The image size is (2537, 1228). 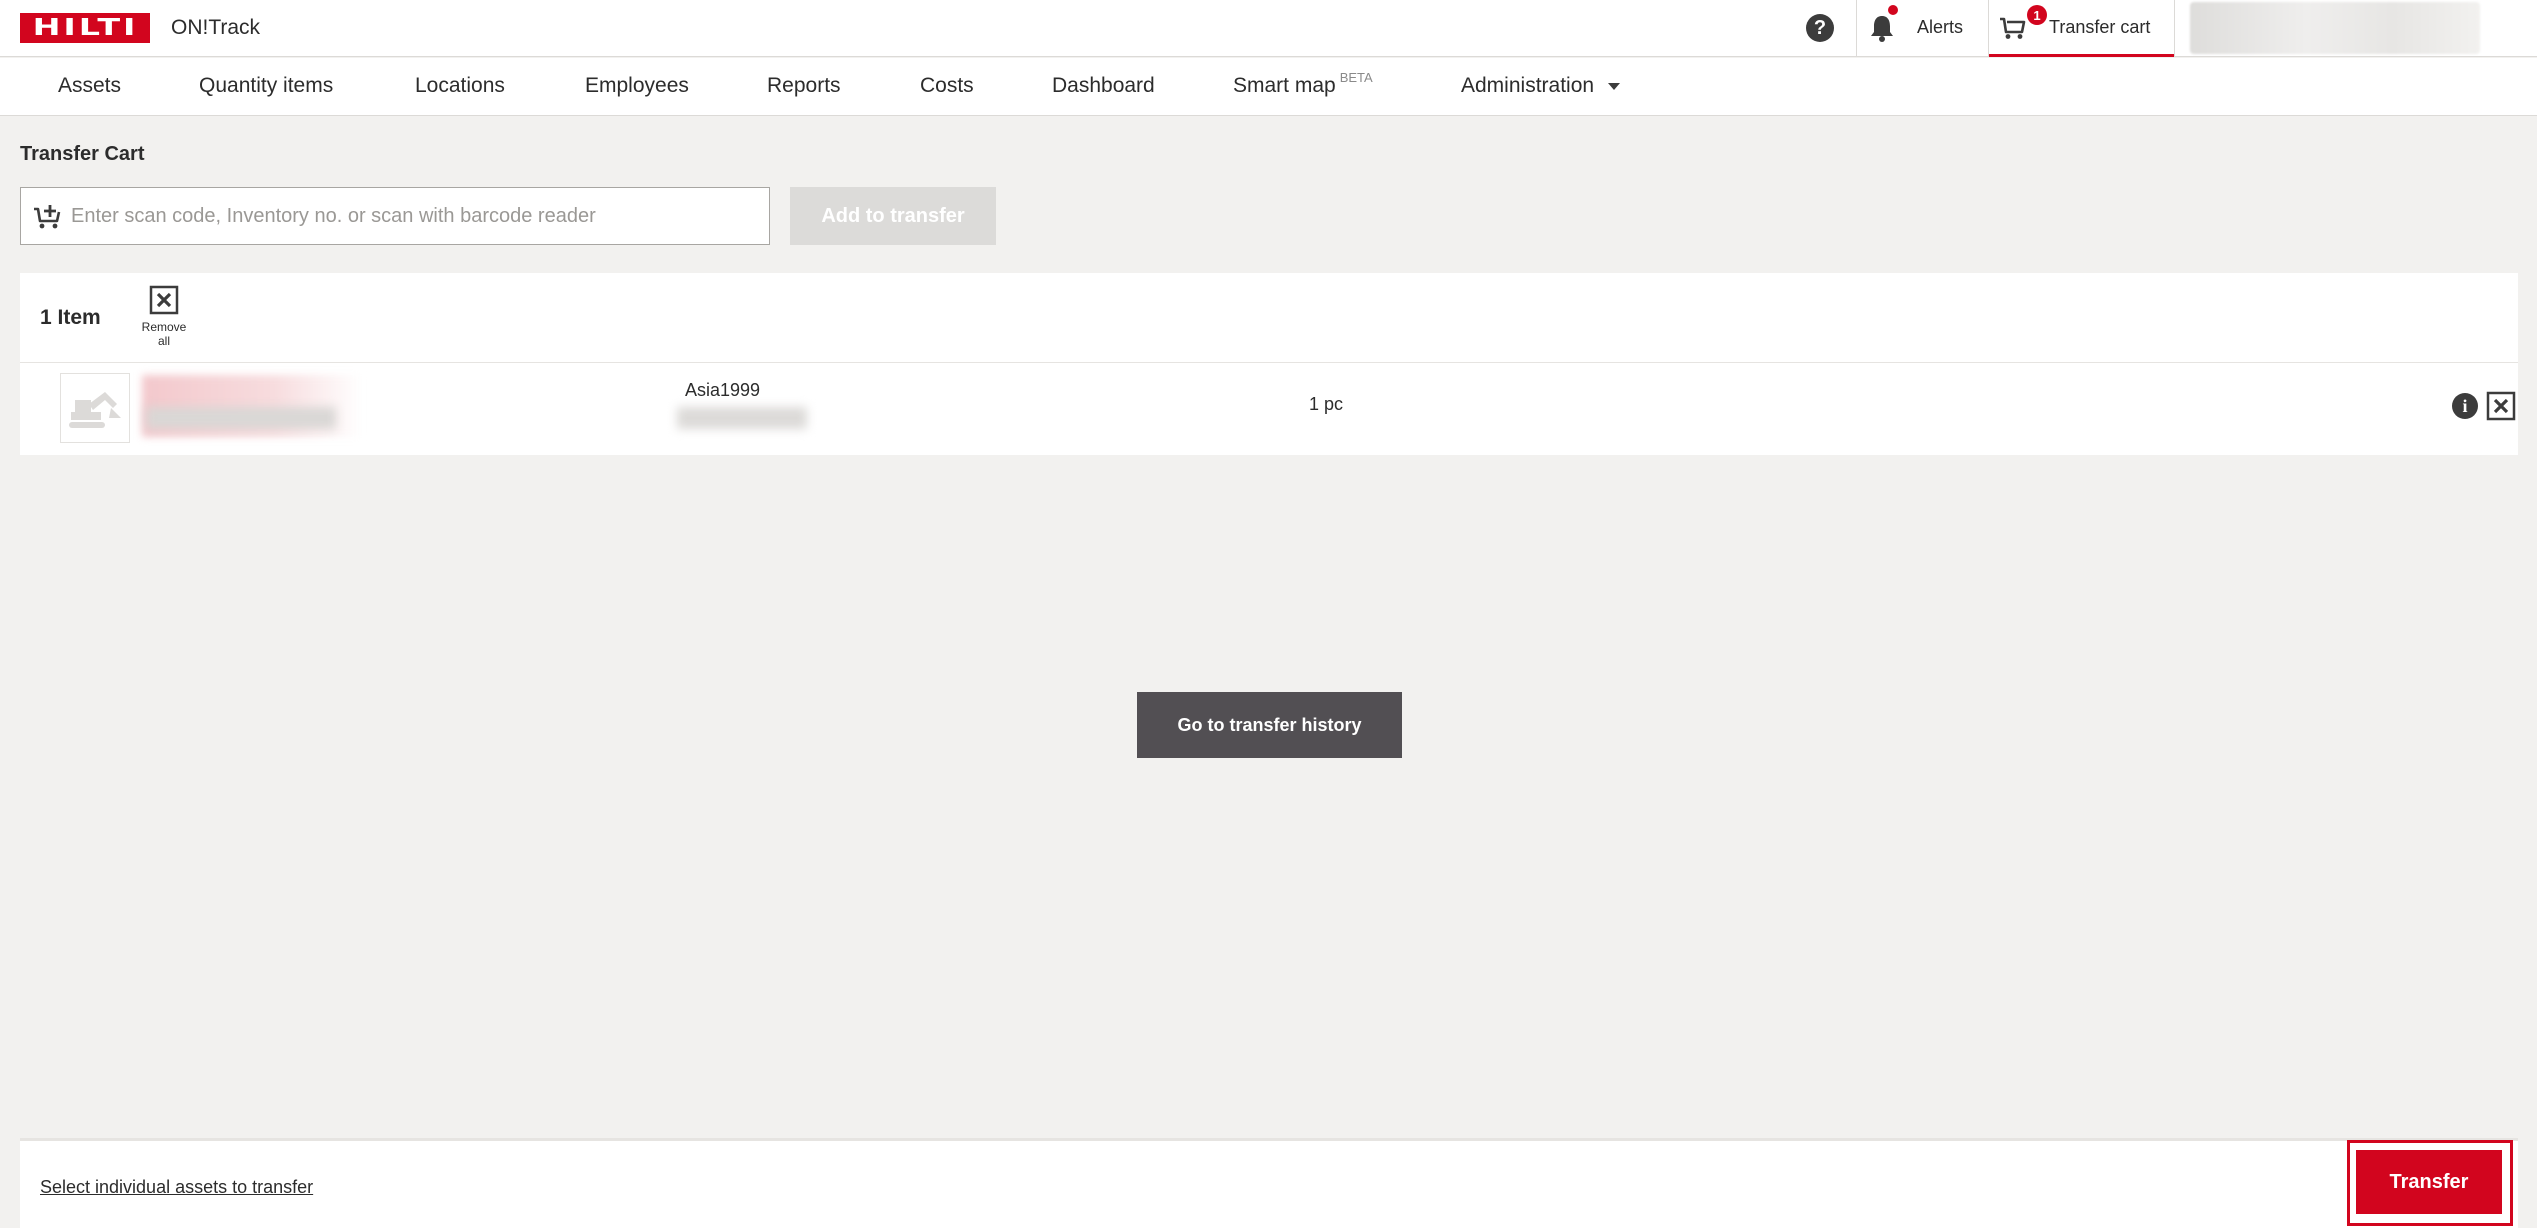 I want to click on info-icon: i, so click(x=2465, y=406).